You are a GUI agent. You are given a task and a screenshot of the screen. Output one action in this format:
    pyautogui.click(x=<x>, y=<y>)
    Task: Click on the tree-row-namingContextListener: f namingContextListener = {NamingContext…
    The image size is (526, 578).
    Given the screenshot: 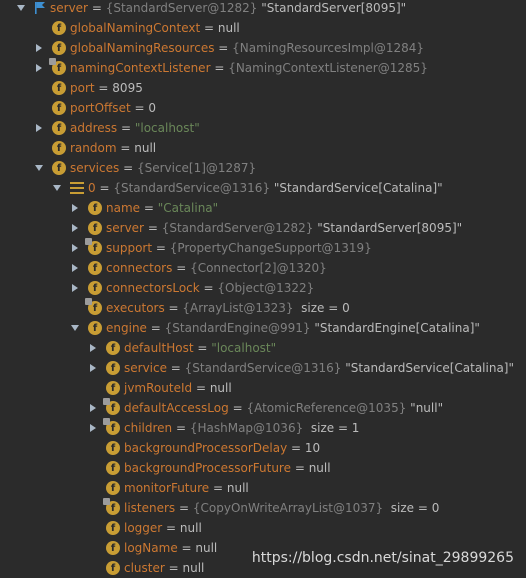 What is the action you would take?
    pyautogui.click(x=263, y=68)
    